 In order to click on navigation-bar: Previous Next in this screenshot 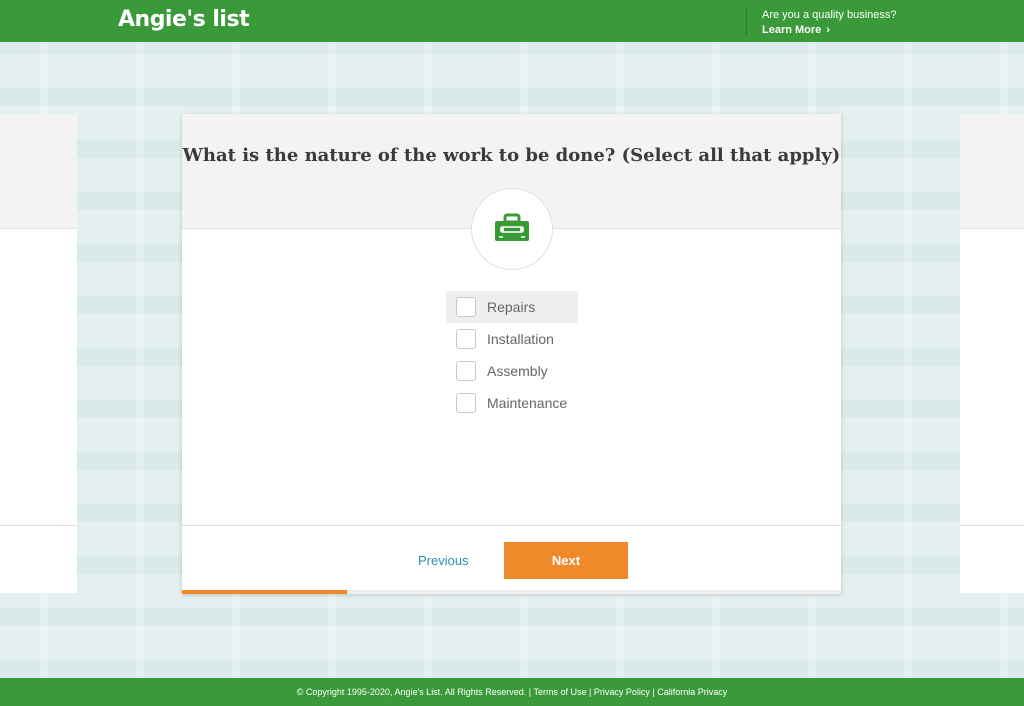, I will do `click(511, 560)`.